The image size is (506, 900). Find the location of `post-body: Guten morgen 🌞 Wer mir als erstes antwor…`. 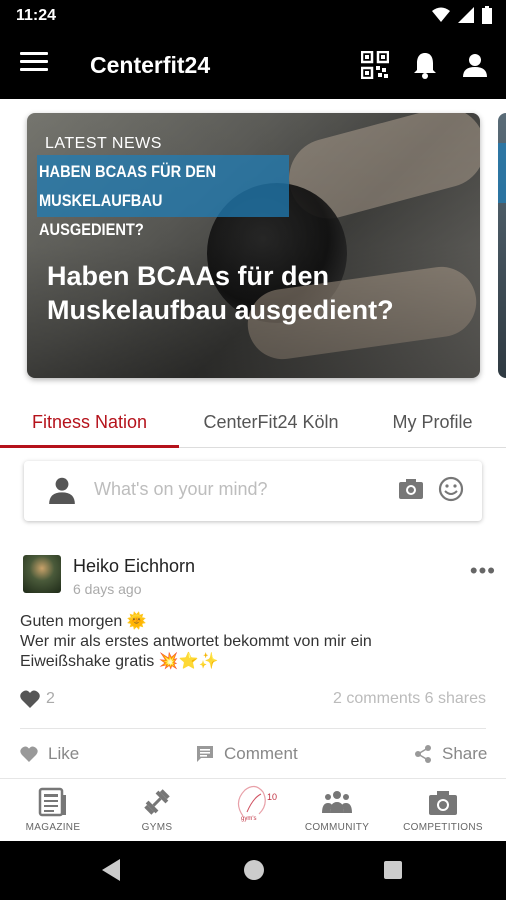

post-body: Guten morgen 🌞 Wer mir als erstes antwor… is located at coordinates (196, 641).